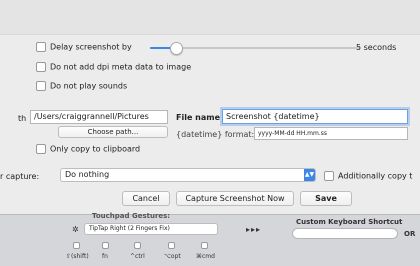 The width and height of the screenshot is (420, 266). Describe the element at coordinates (89, 86) in the screenshot. I see `sounds-label: Do not play sounds` at that location.